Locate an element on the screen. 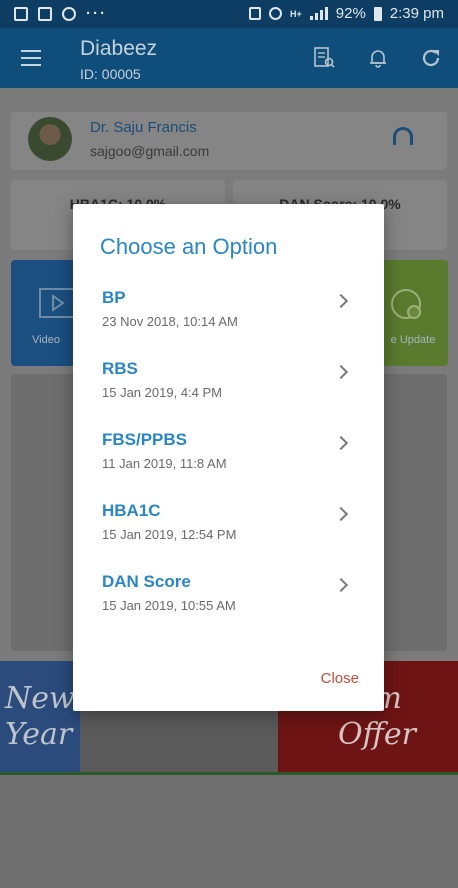  option-name: FBS/PPBS is located at coordinates (145, 439).